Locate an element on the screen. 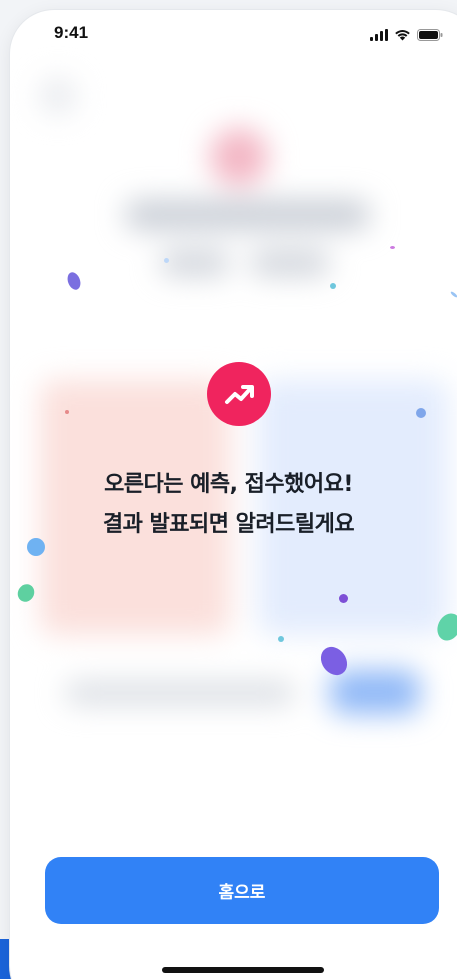 This screenshot has width=457, height=979. blurred-avatar is located at coordinates (239, 157).